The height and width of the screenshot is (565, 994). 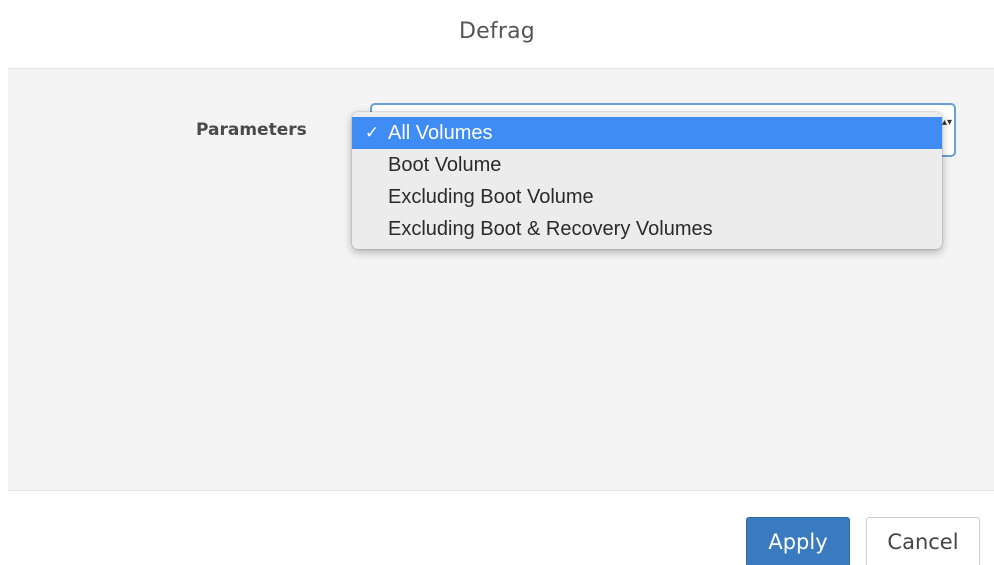 I want to click on dialog-footer: Apply Cancel, so click(x=497, y=528).